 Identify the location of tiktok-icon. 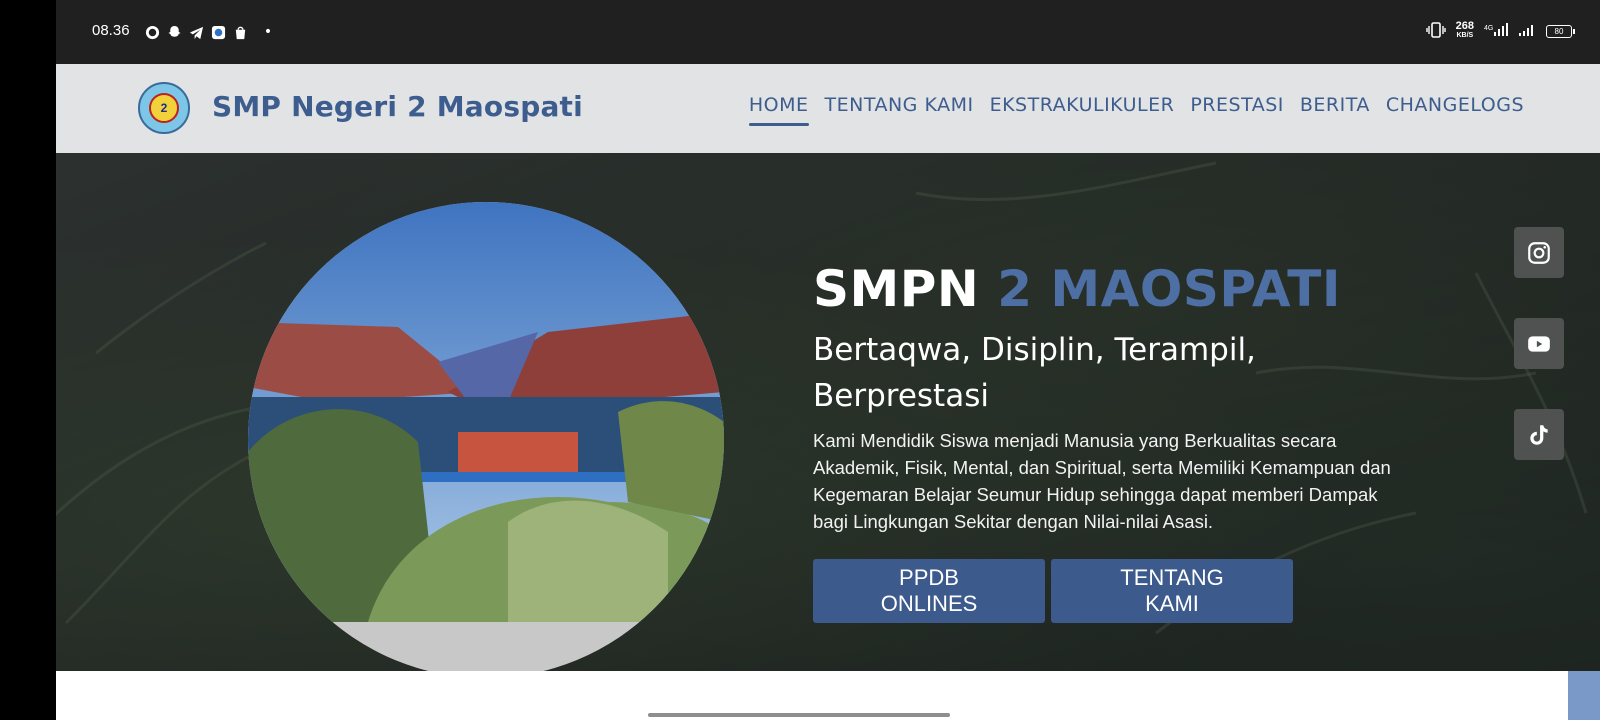
(1539, 434).